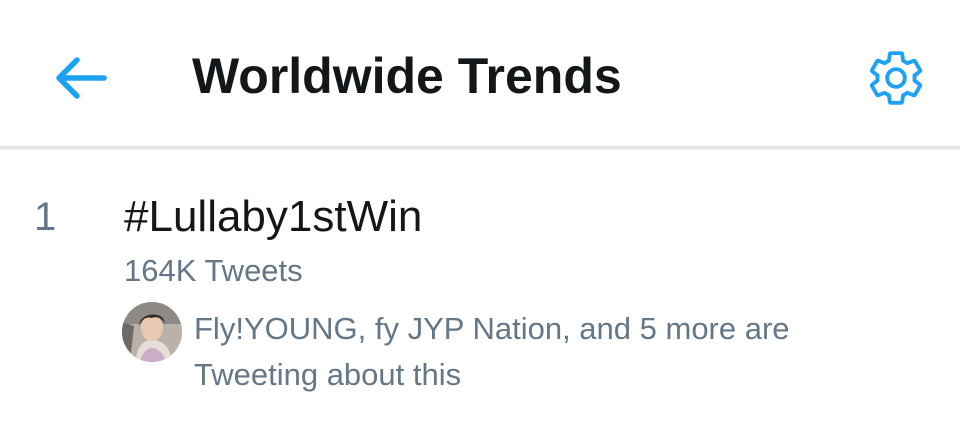  I want to click on user-avatar, so click(152, 332).